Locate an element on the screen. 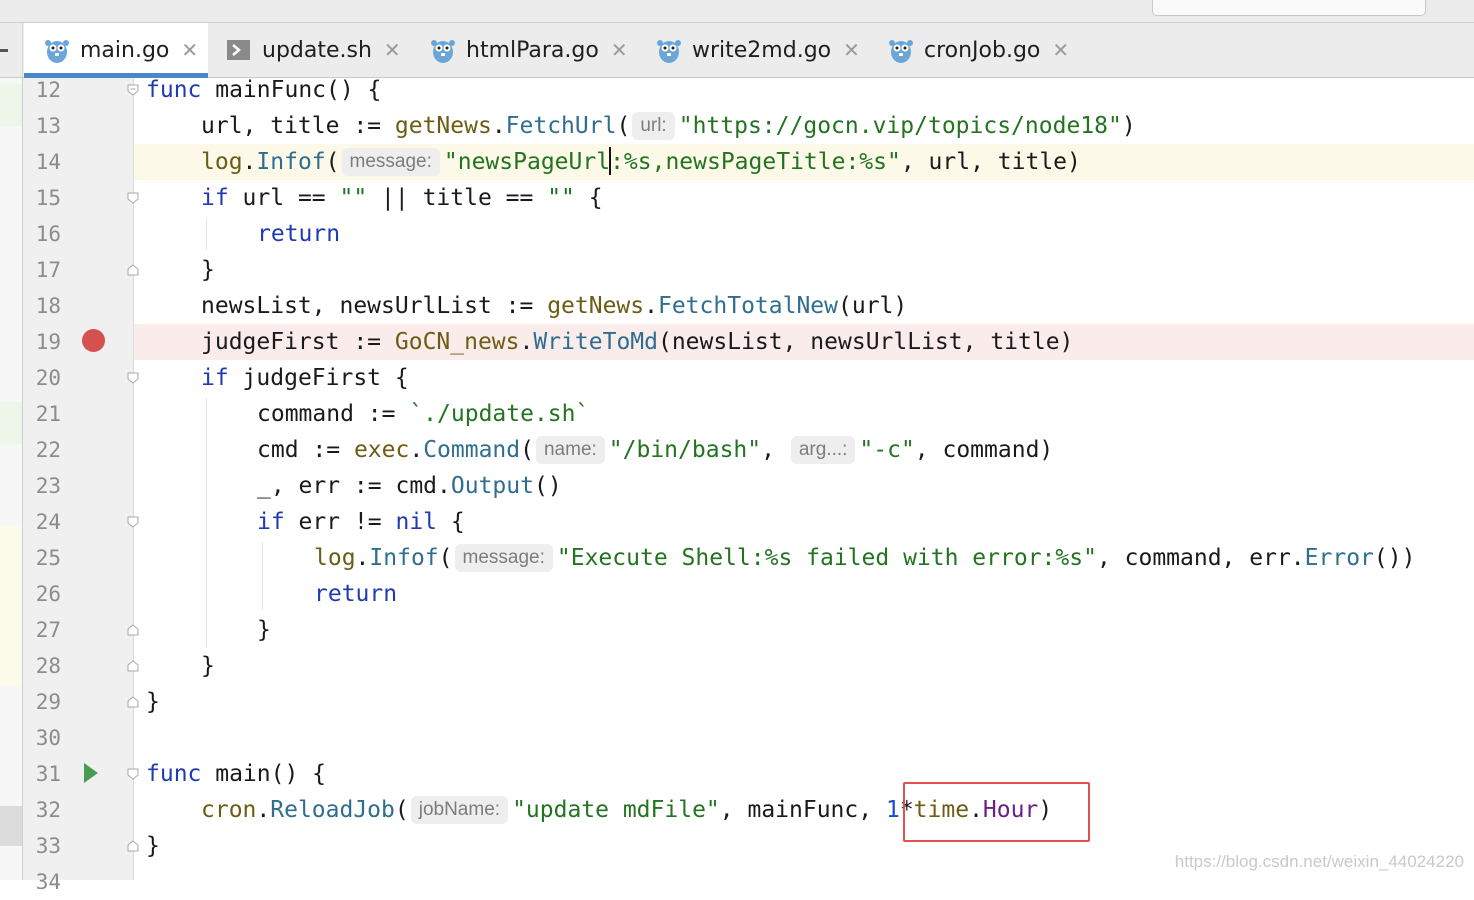 This screenshot has width=1474, height=900. breakpoint-icon is located at coordinates (93, 340).